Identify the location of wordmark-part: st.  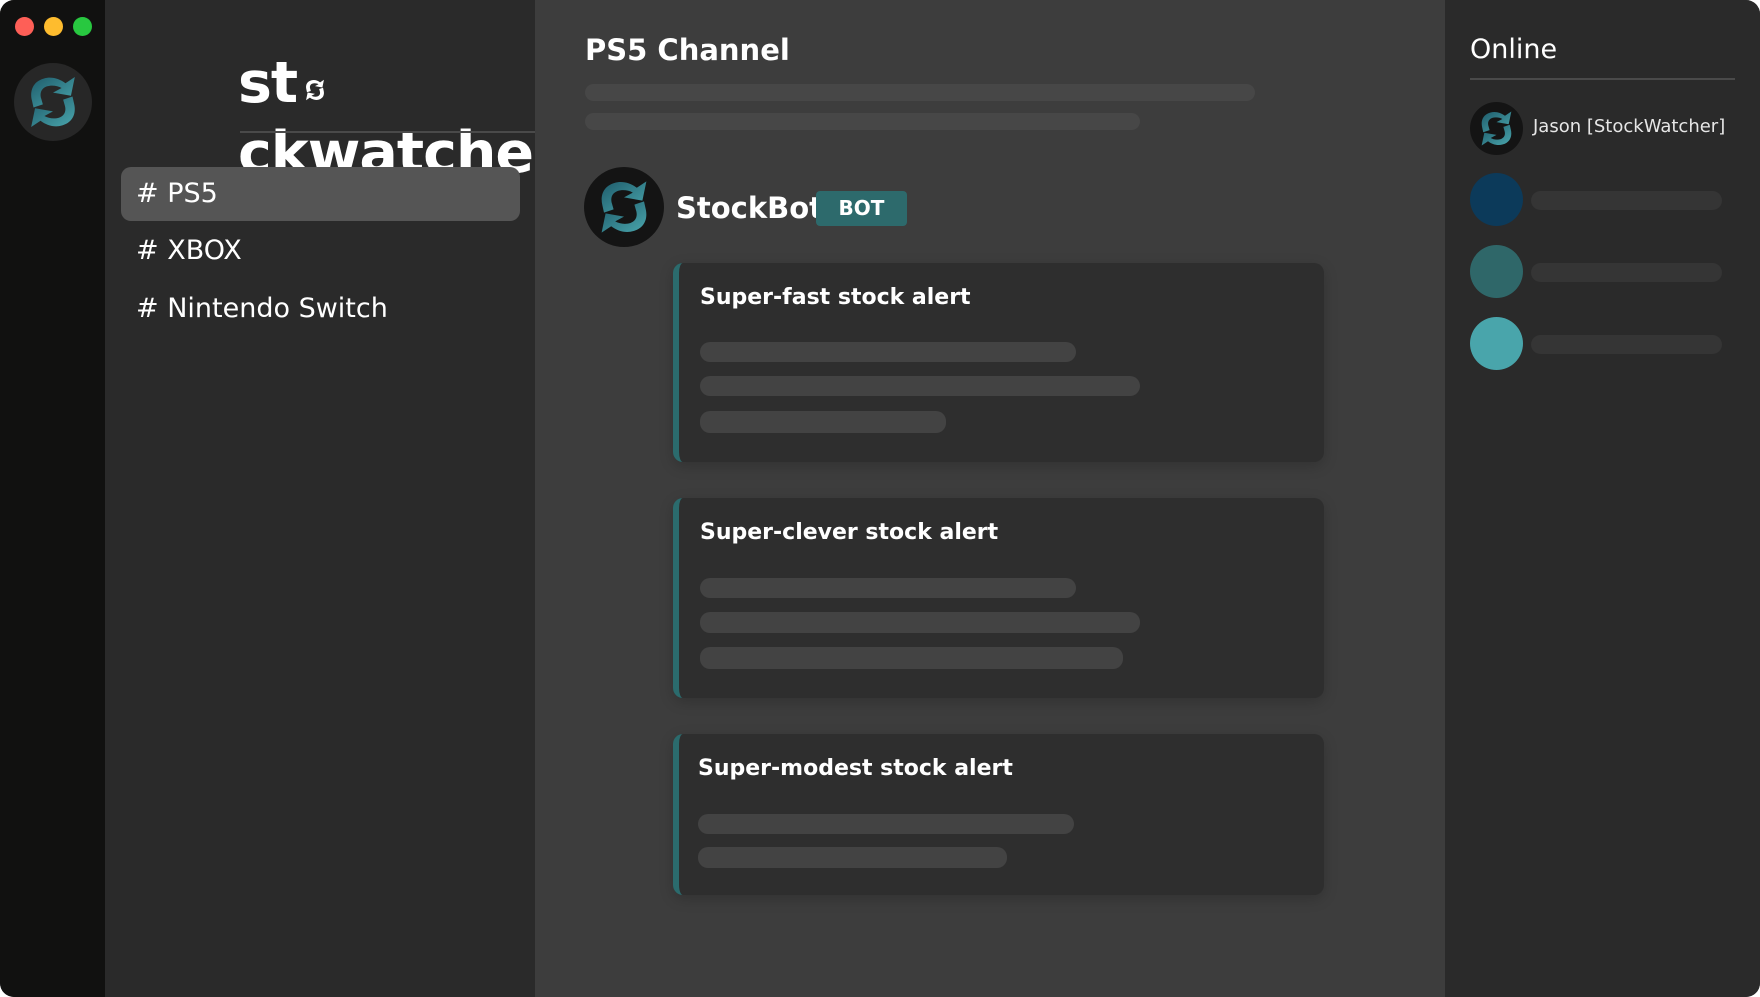
(268, 83).